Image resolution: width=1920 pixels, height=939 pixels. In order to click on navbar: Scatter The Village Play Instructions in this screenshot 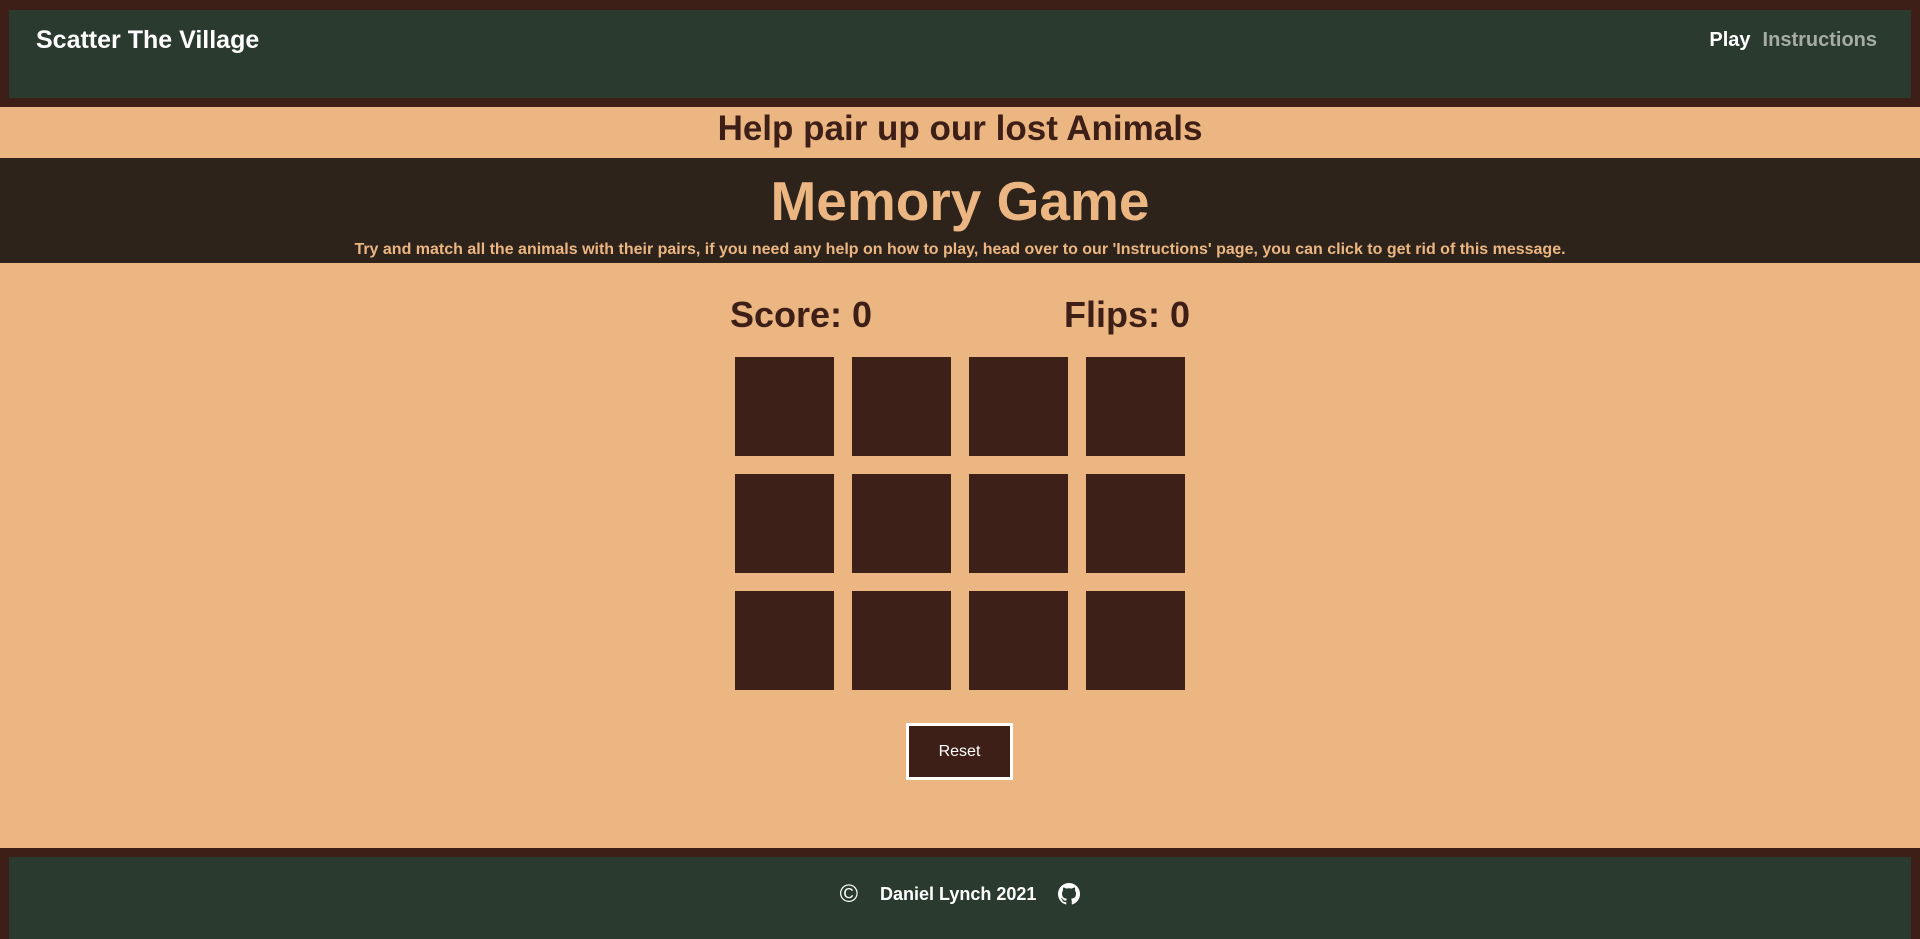, I will do `click(960, 53)`.